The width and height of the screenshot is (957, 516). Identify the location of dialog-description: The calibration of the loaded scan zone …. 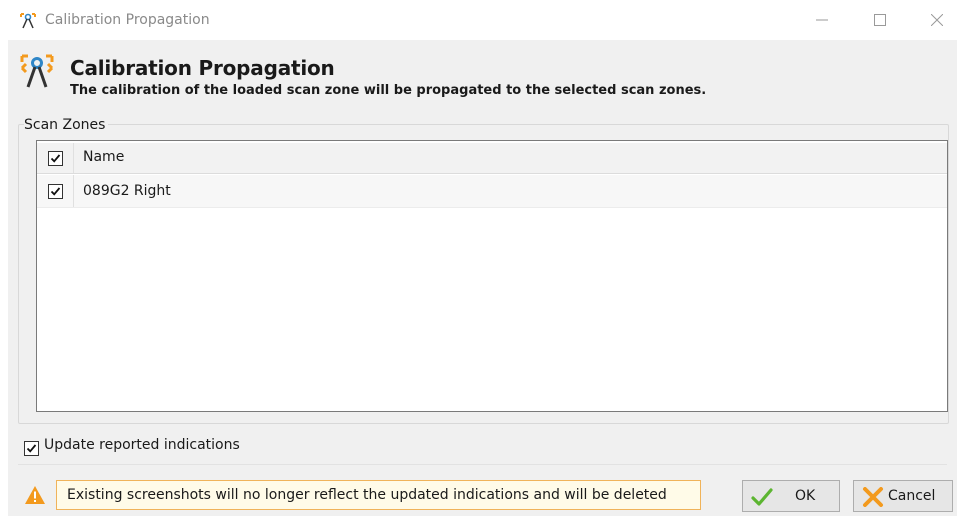
(388, 90).